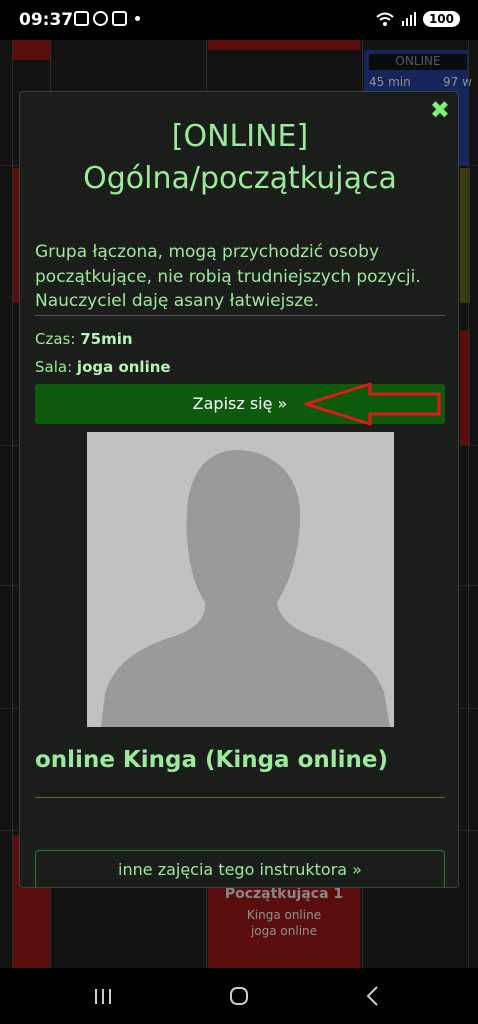  What do you see at coordinates (211, 760) in the screenshot?
I see `instructor-name: online Kinga (Kinga online)` at bounding box center [211, 760].